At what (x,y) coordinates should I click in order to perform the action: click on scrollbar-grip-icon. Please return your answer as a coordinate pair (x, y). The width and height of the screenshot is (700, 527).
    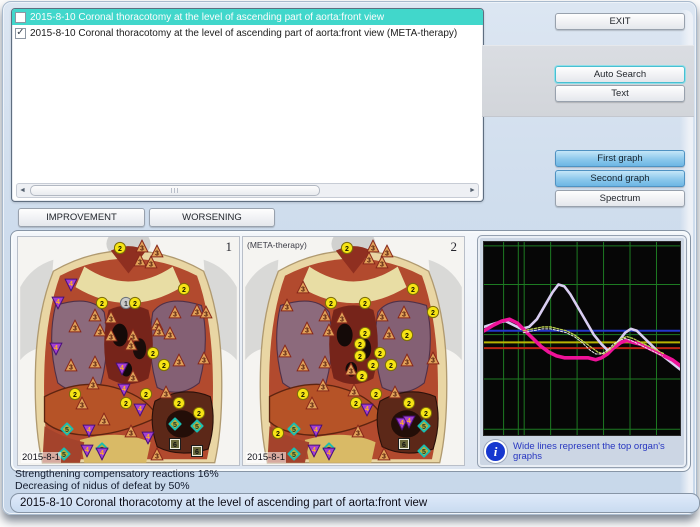
    Looking at the image, I should click on (175, 190).